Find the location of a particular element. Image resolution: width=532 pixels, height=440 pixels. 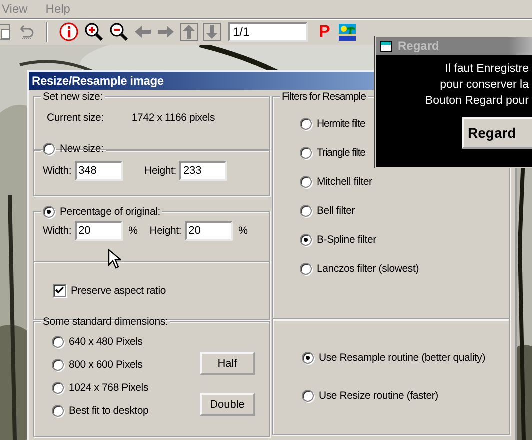

option-label: B-Spline filter is located at coordinates (346, 240).